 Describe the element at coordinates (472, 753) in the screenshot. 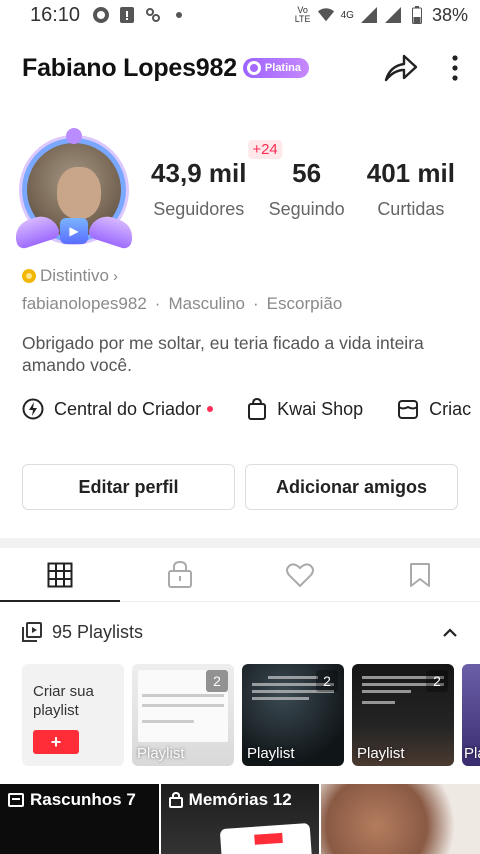

I see `playlist-label: Pla` at that location.